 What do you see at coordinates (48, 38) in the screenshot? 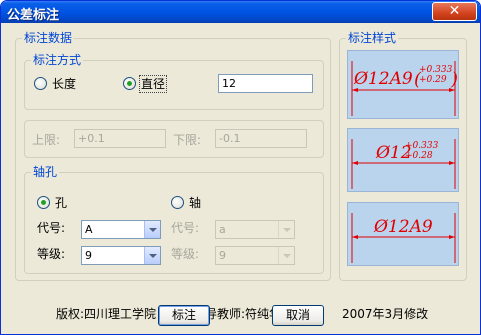
I see `data-group-title: 标注数据` at bounding box center [48, 38].